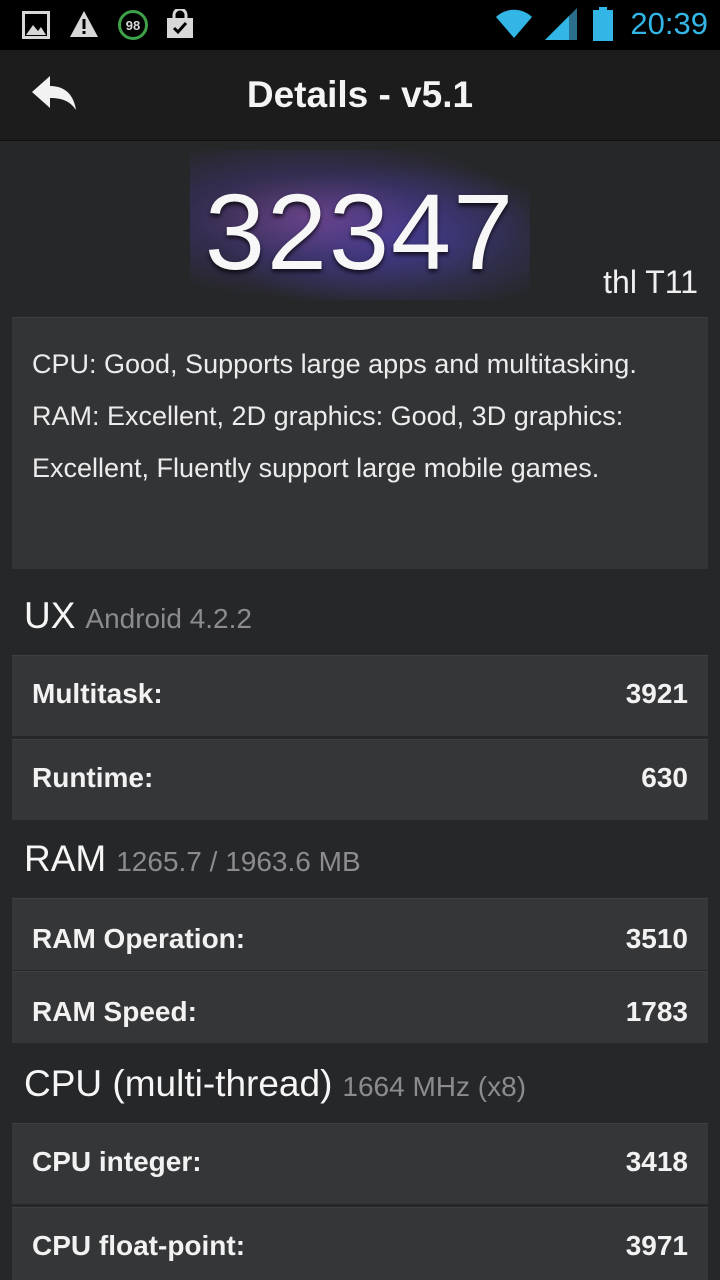  Describe the element at coordinates (360, 1007) in the screenshot. I see `result-row-ram-speed: RAM Speed: 1783` at that location.